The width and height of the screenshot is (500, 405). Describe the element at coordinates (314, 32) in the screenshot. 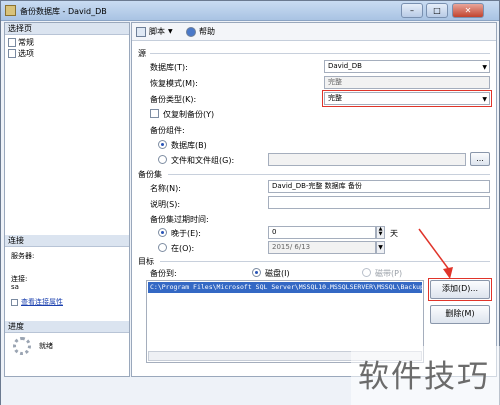

I see `toolbar: 脚本 ▼ 帮助` at that location.